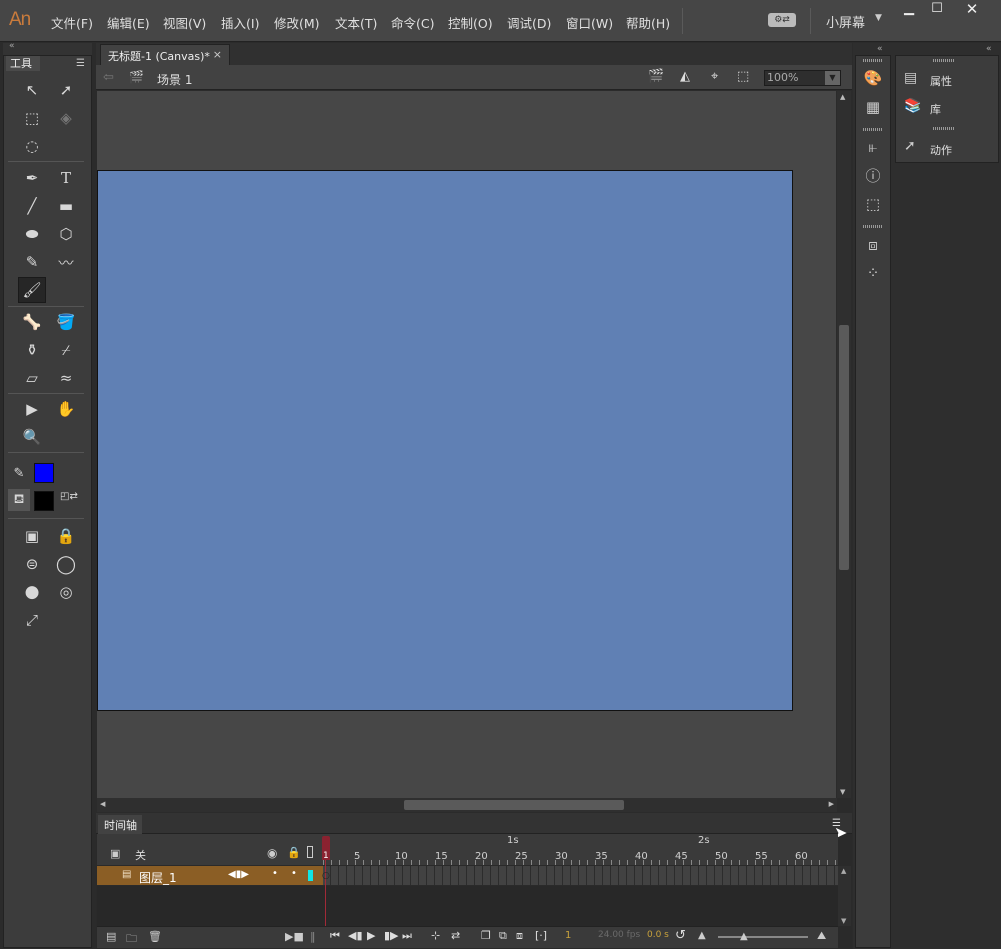  What do you see at coordinates (32, 409) in the screenshot?
I see `camera-tool-icon: ▶` at bounding box center [32, 409].